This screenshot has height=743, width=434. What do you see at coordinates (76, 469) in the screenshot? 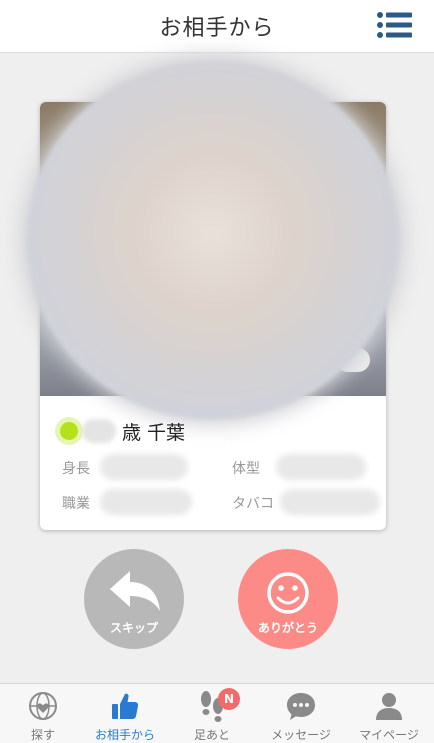
I see `height-label: 身長` at bounding box center [76, 469].